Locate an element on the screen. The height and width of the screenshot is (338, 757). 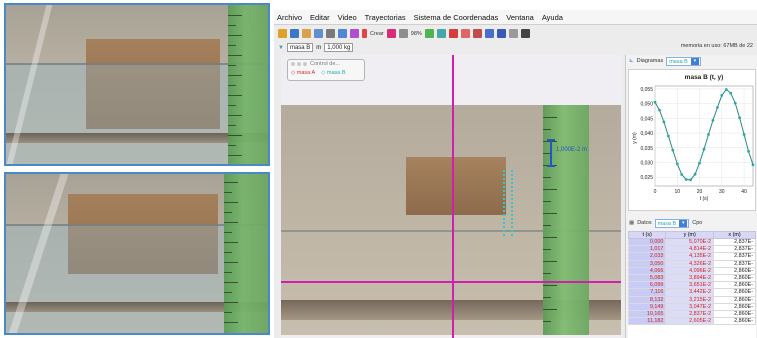
zoom-icon is located at coordinates (403, 33).